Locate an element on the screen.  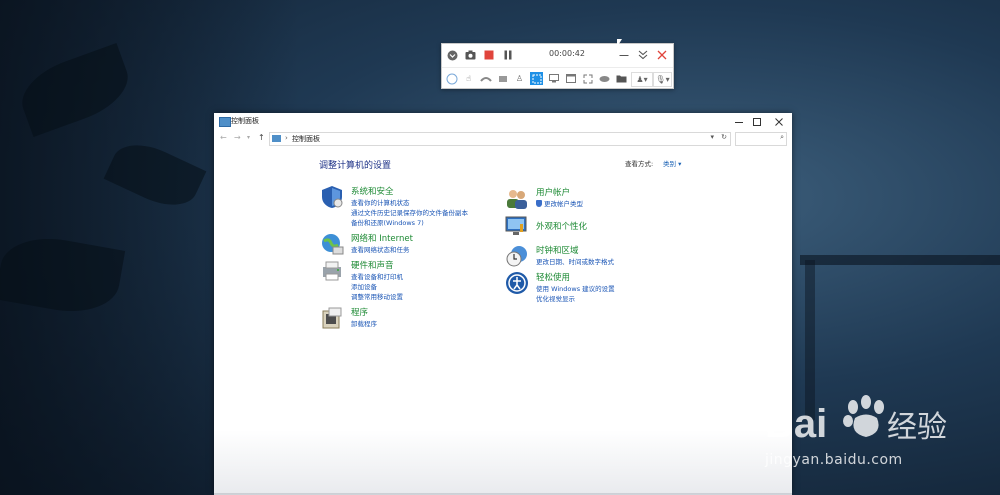
category-title: 外观和个性化 is located at coordinates (561, 226).